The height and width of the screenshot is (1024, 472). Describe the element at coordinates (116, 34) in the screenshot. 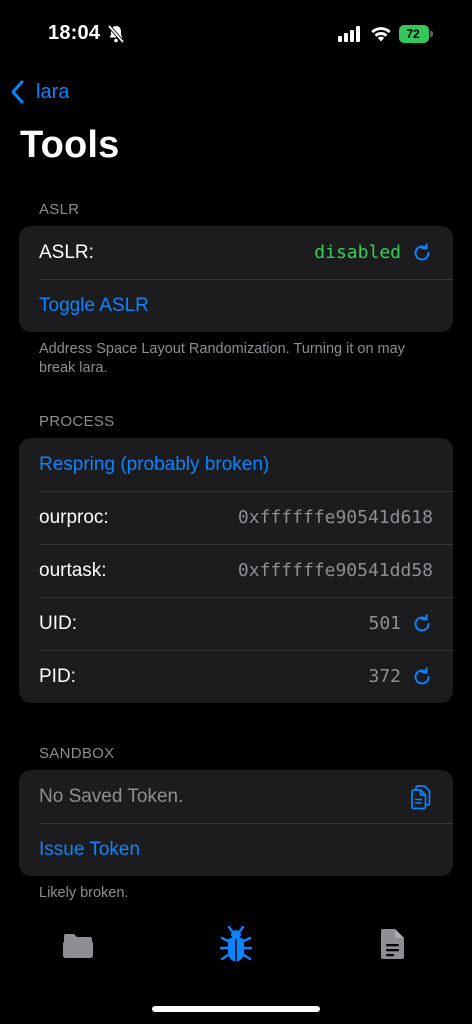

I see `bell-slash-icon` at that location.